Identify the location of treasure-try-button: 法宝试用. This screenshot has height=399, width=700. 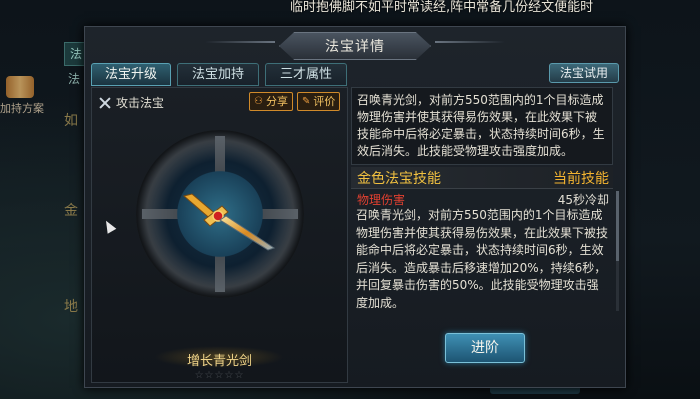
(584, 73).